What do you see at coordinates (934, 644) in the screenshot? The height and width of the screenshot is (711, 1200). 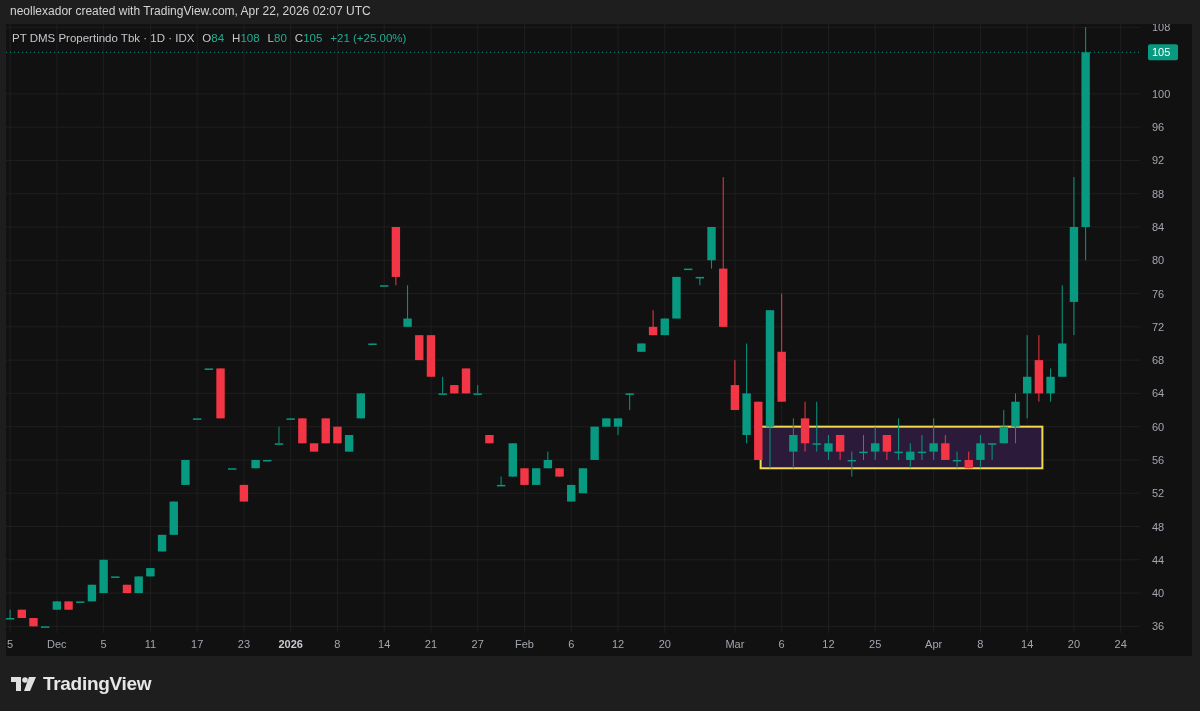 I see `time-axis-label: Apr` at bounding box center [934, 644].